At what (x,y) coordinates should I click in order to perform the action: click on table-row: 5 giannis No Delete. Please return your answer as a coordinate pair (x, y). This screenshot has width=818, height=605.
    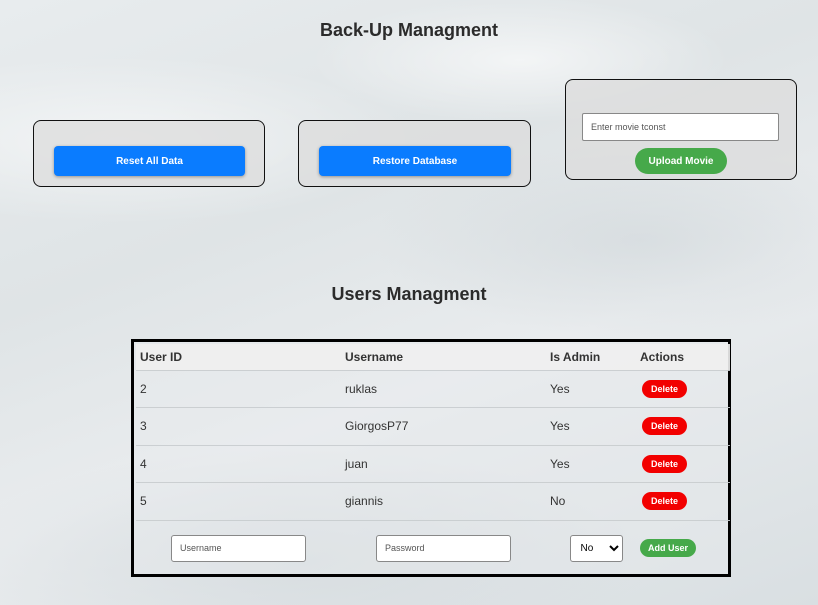
    Looking at the image, I should click on (433, 501).